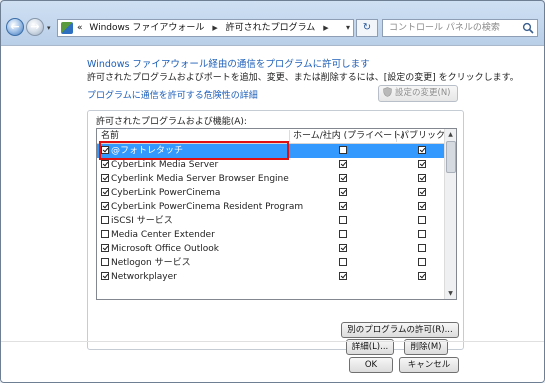  I want to click on scroll-down-icon: ▼, so click(450, 293).